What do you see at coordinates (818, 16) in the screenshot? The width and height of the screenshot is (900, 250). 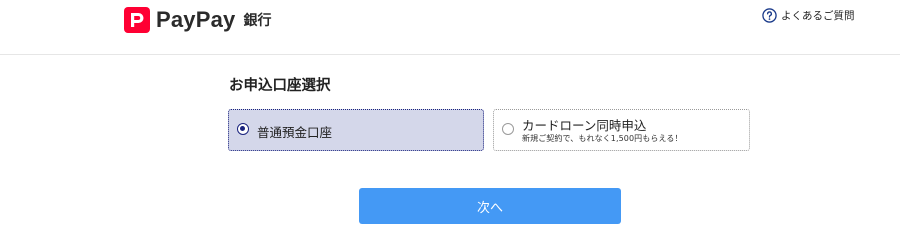 I see `faq-label: よくあるご質問` at bounding box center [818, 16].